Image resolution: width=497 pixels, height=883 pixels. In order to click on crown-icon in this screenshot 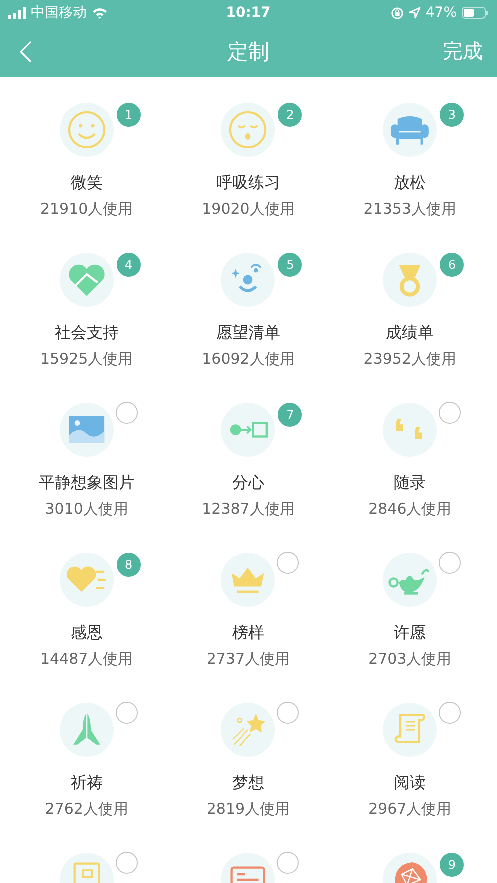, I will do `click(248, 580)`.